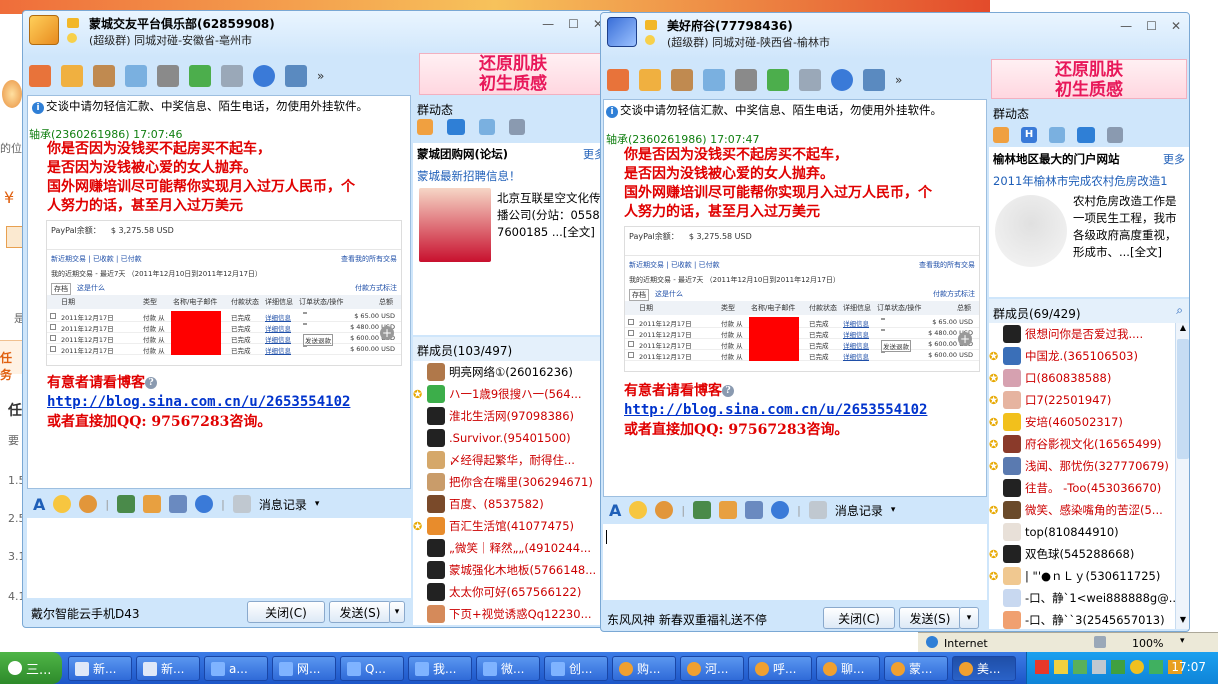  What do you see at coordinates (1063, 356) in the screenshot?
I see `member-row: ✪ 中国龙.(365106503)` at bounding box center [1063, 356].